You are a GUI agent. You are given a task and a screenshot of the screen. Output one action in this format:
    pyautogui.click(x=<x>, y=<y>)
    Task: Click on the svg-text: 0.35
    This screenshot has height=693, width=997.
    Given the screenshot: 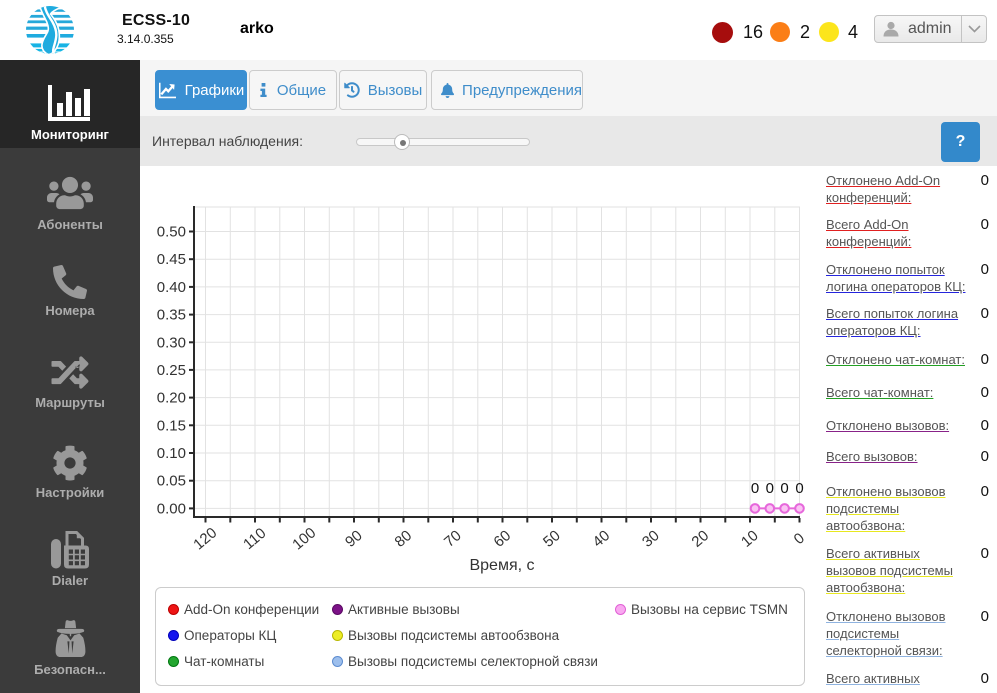 What is the action you would take?
    pyautogui.click(x=171, y=315)
    